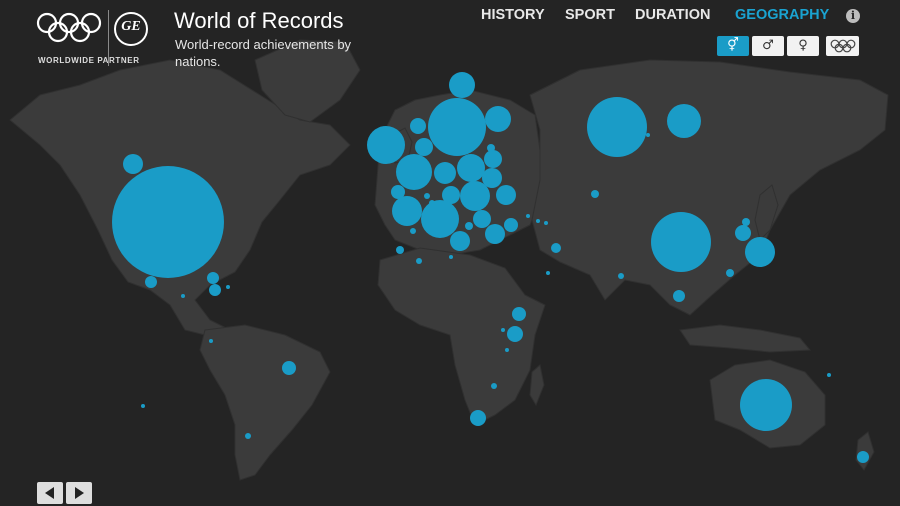 The image size is (900, 506). Describe the element at coordinates (183, 296) in the screenshot. I see `bubble-panama` at that location.